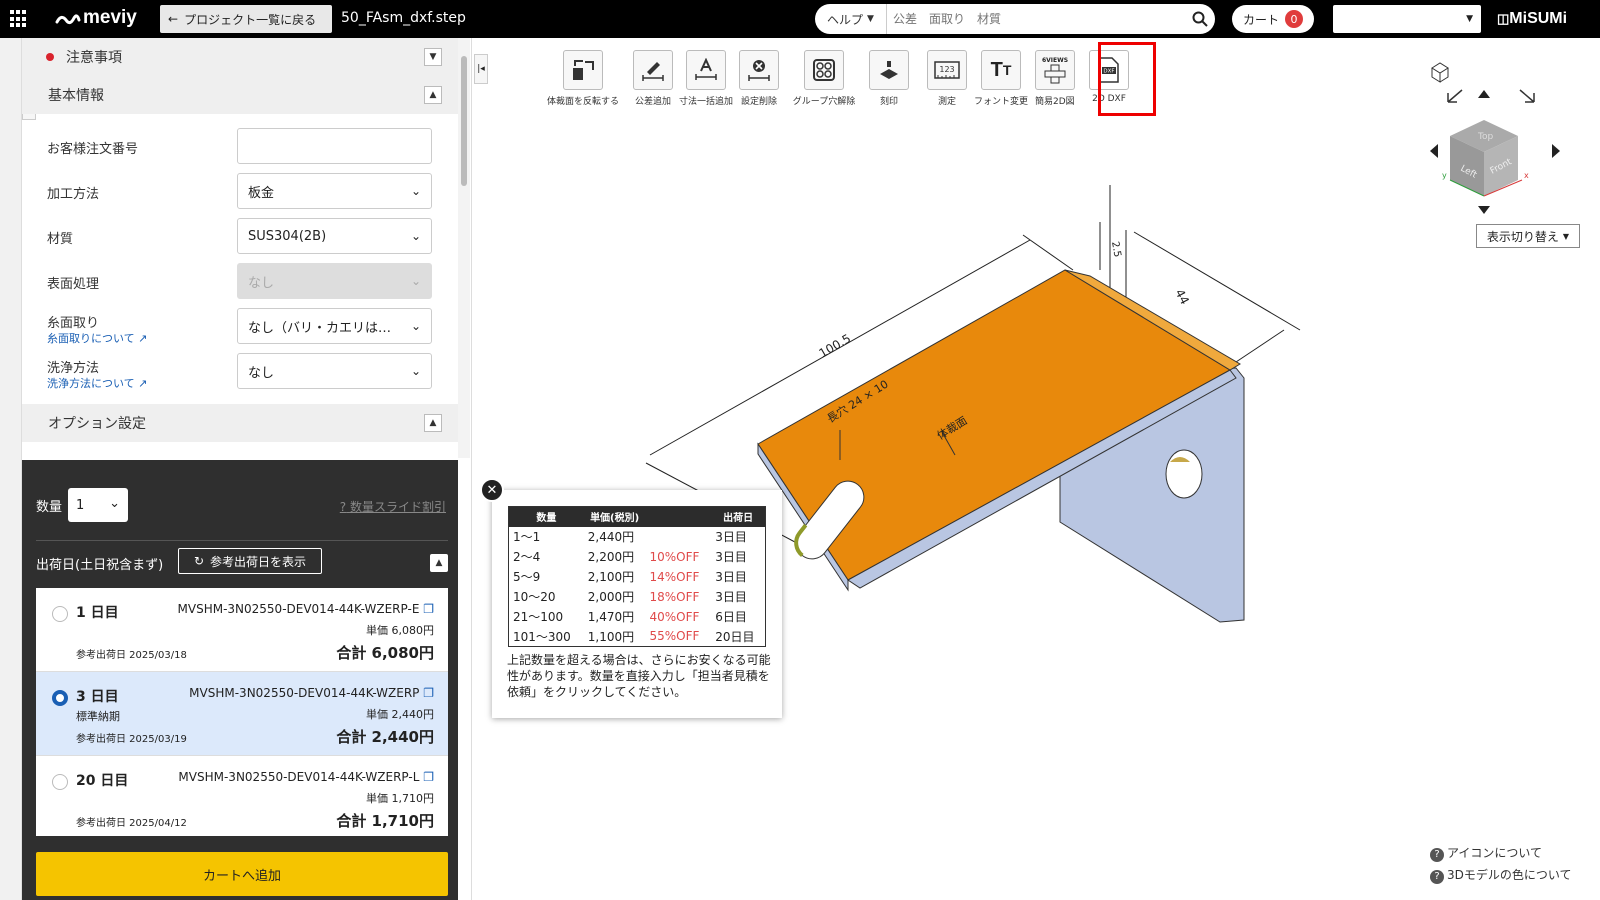  What do you see at coordinates (385, 653) in the screenshot?
I see `total-price: 合計 6,080円` at bounding box center [385, 653].